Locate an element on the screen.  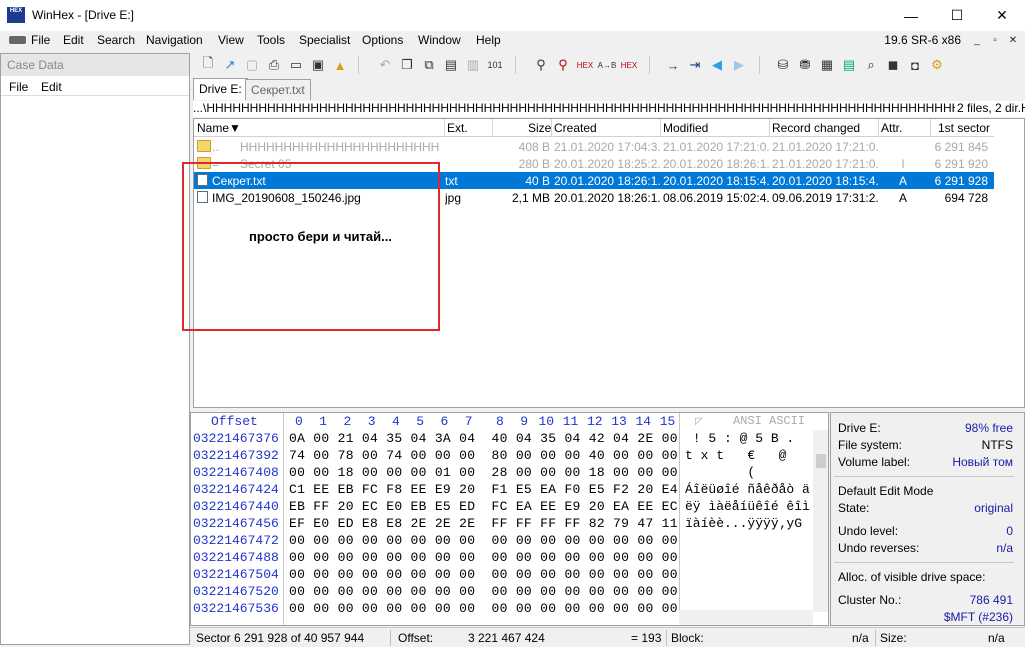
hex-col-header: 7 is located at coordinates (468, 421).